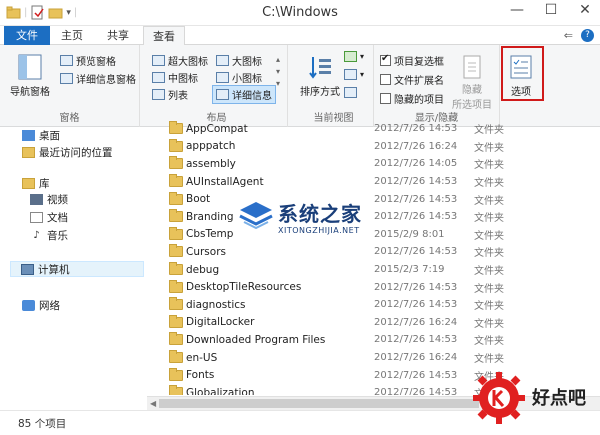 Image resolution: width=600 pixels, height=435 pixels. What do you see at coordinates (385, 98) in the screenshot?
I see `hidden-items-checkbox` at bounding box center [385, 98].